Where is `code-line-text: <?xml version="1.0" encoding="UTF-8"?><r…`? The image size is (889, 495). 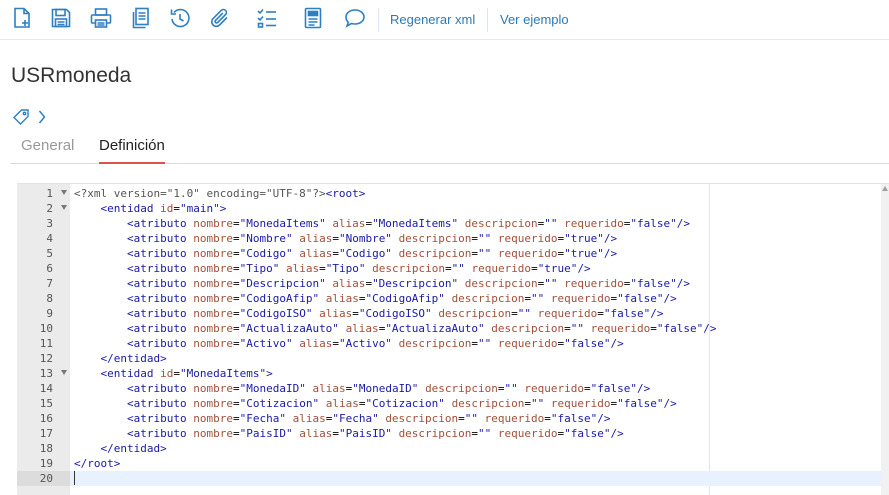 code-line-text: <?xml version="1.0" encoding="UTF-8"?><r… is located at coordinates (220, 193).